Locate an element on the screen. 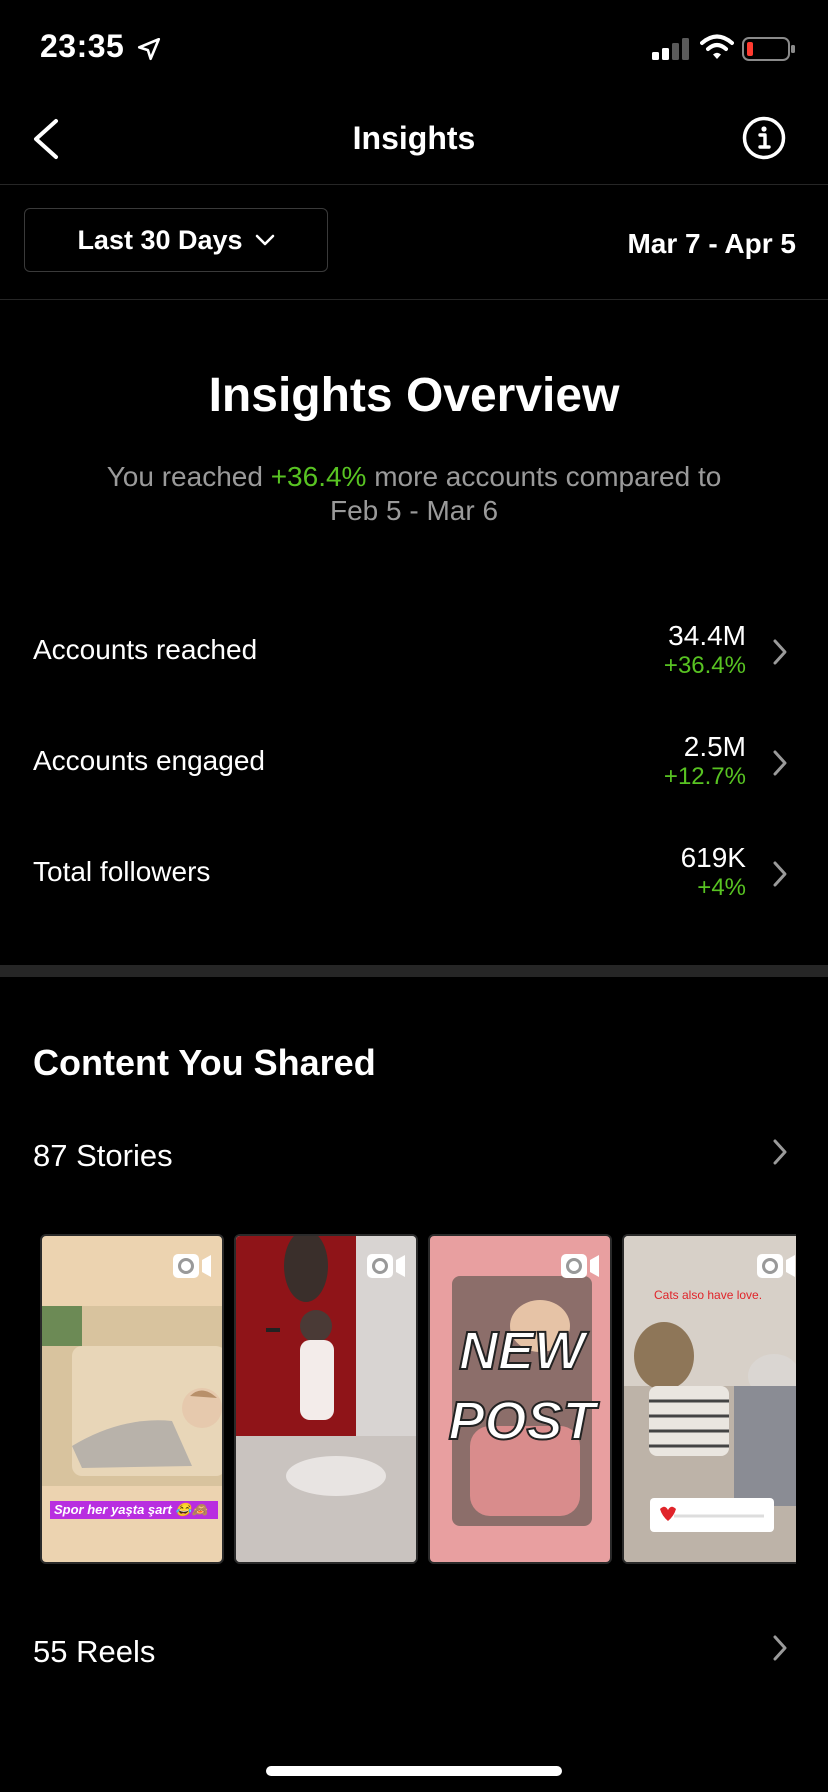 This screenshot has height=1792, width=828. cellular-signal-icon is located at coordinates (670, 49).